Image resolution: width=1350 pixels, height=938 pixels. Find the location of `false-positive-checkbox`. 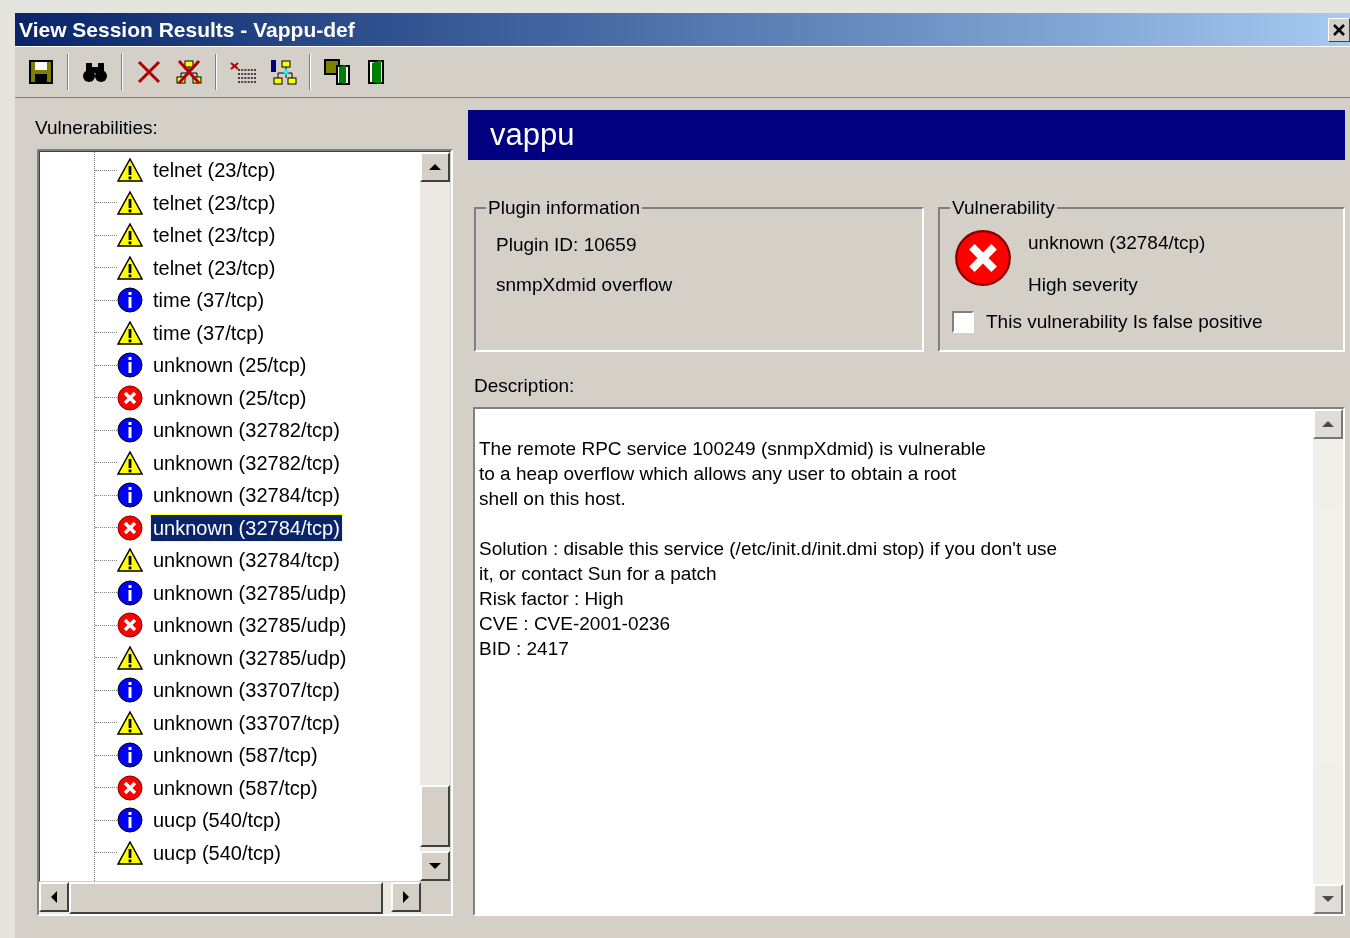

false-positive-checkbox is located at coordinates (963, 321).